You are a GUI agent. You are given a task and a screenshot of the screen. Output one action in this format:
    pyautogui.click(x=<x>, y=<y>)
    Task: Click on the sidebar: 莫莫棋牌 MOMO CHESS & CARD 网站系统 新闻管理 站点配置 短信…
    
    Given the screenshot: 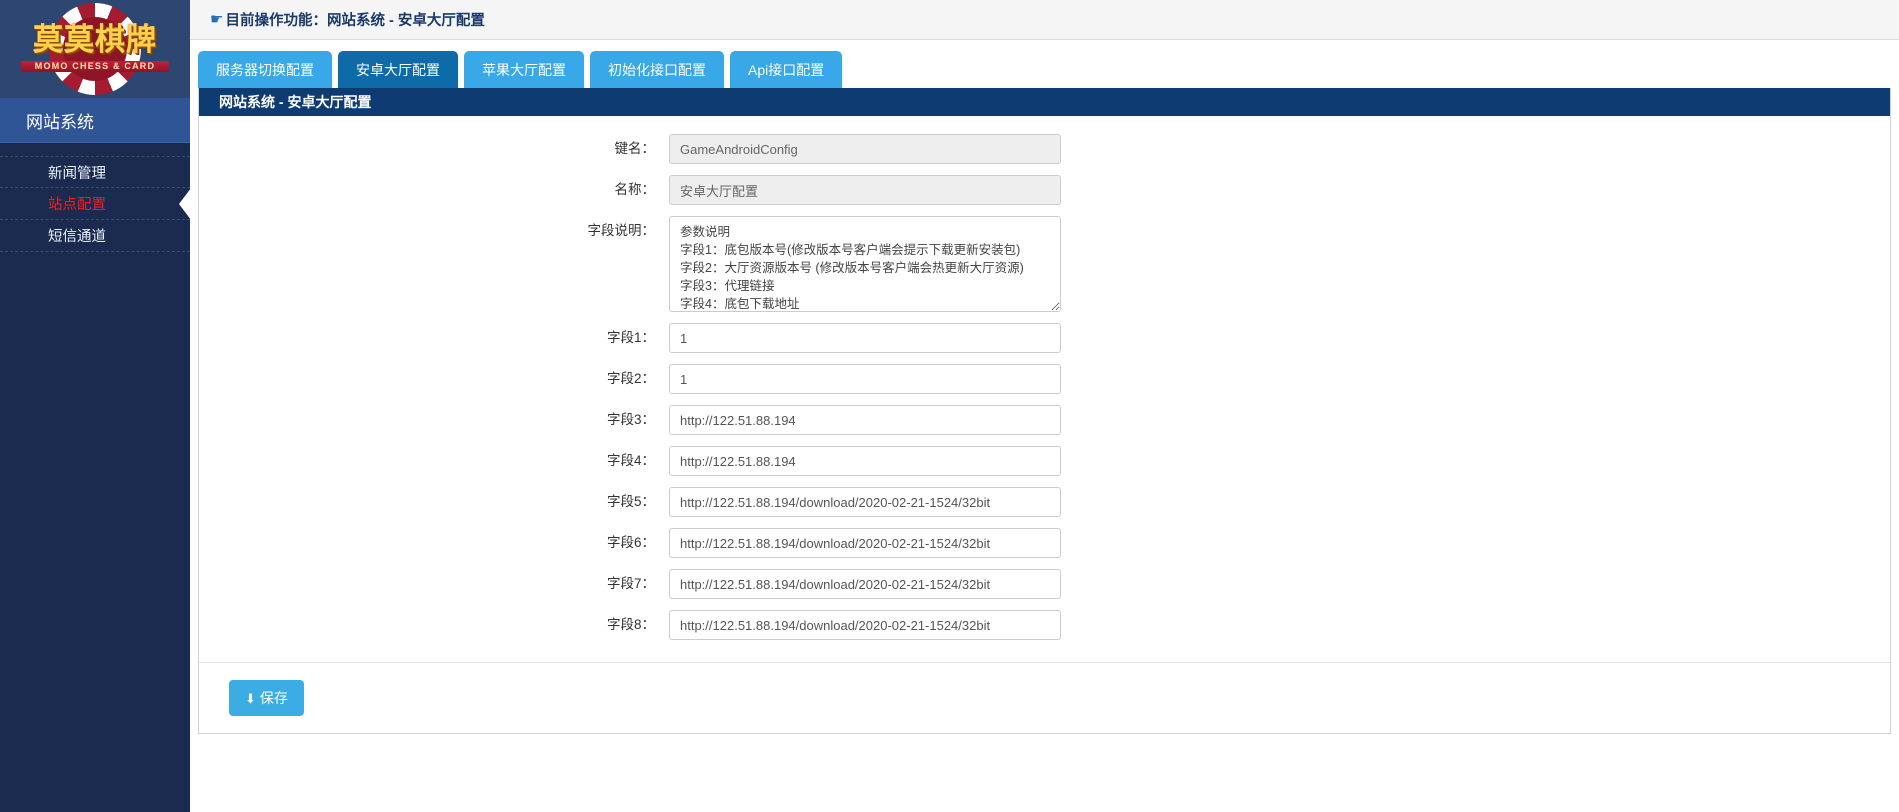 What is the action you would take?
    pyautogui.click(x=95, y=406)
    